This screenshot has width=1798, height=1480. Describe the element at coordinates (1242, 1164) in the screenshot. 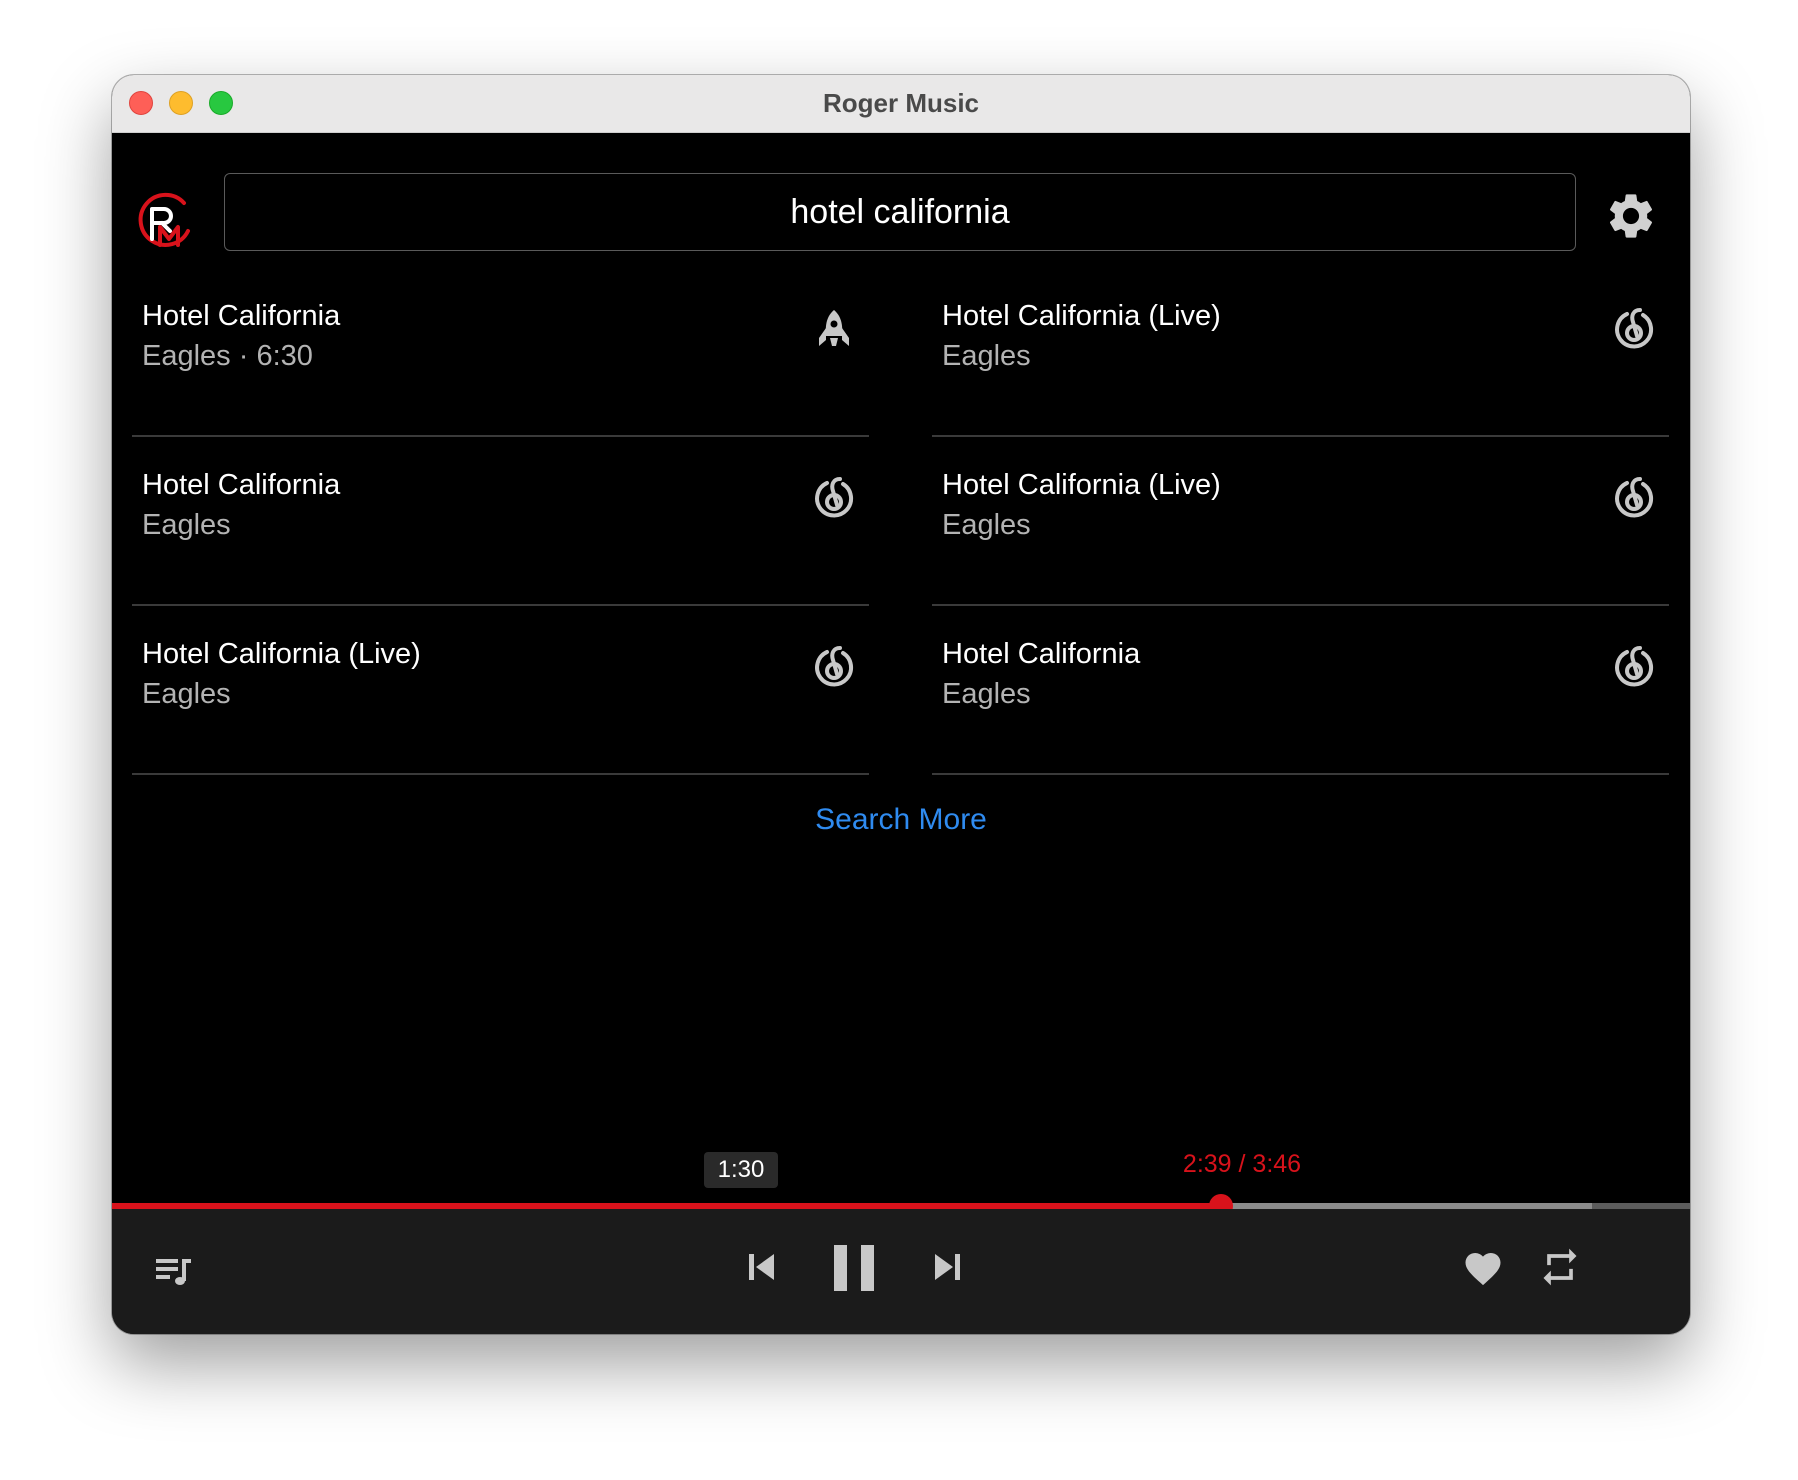

I see `time-readout: 2:39 / 3:46` at that location.